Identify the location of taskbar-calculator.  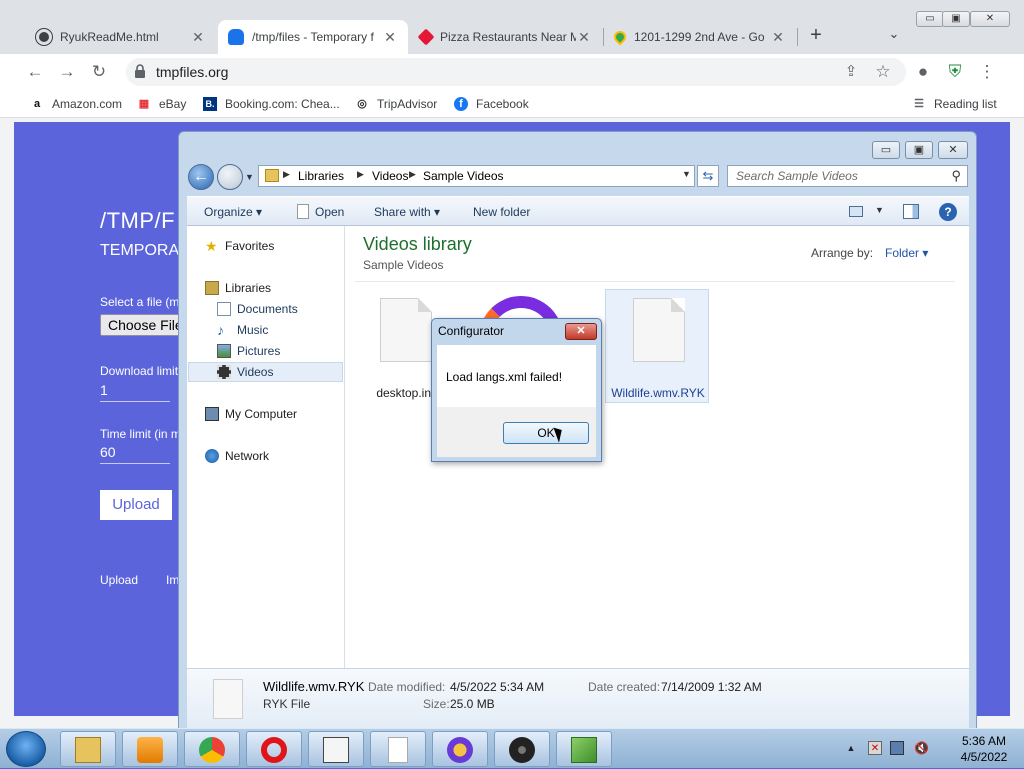
(336, 749).